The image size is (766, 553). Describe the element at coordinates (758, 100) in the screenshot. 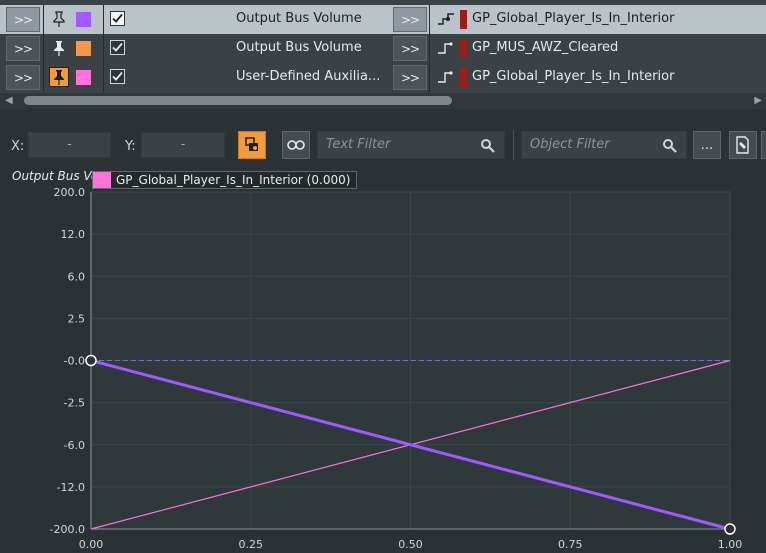

I see `scroll-right-icon: ▶` at that location.